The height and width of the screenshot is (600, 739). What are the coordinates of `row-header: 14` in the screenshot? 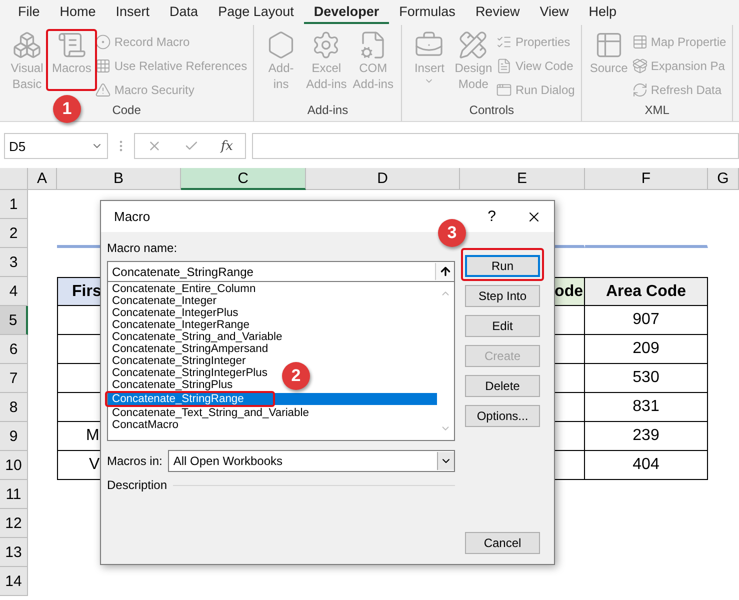 It's located at (14, 581).